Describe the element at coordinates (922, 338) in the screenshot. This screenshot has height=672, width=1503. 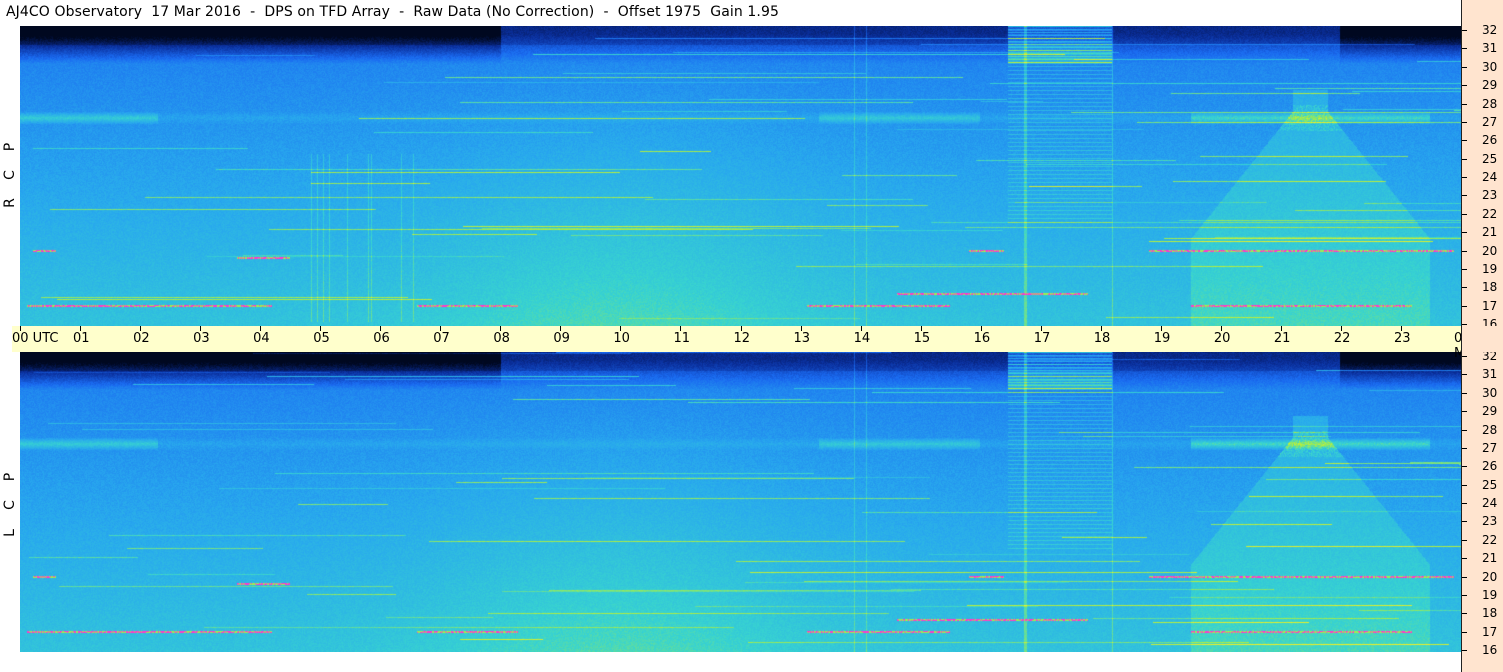
I see `time-tick-label: 15` at that location.